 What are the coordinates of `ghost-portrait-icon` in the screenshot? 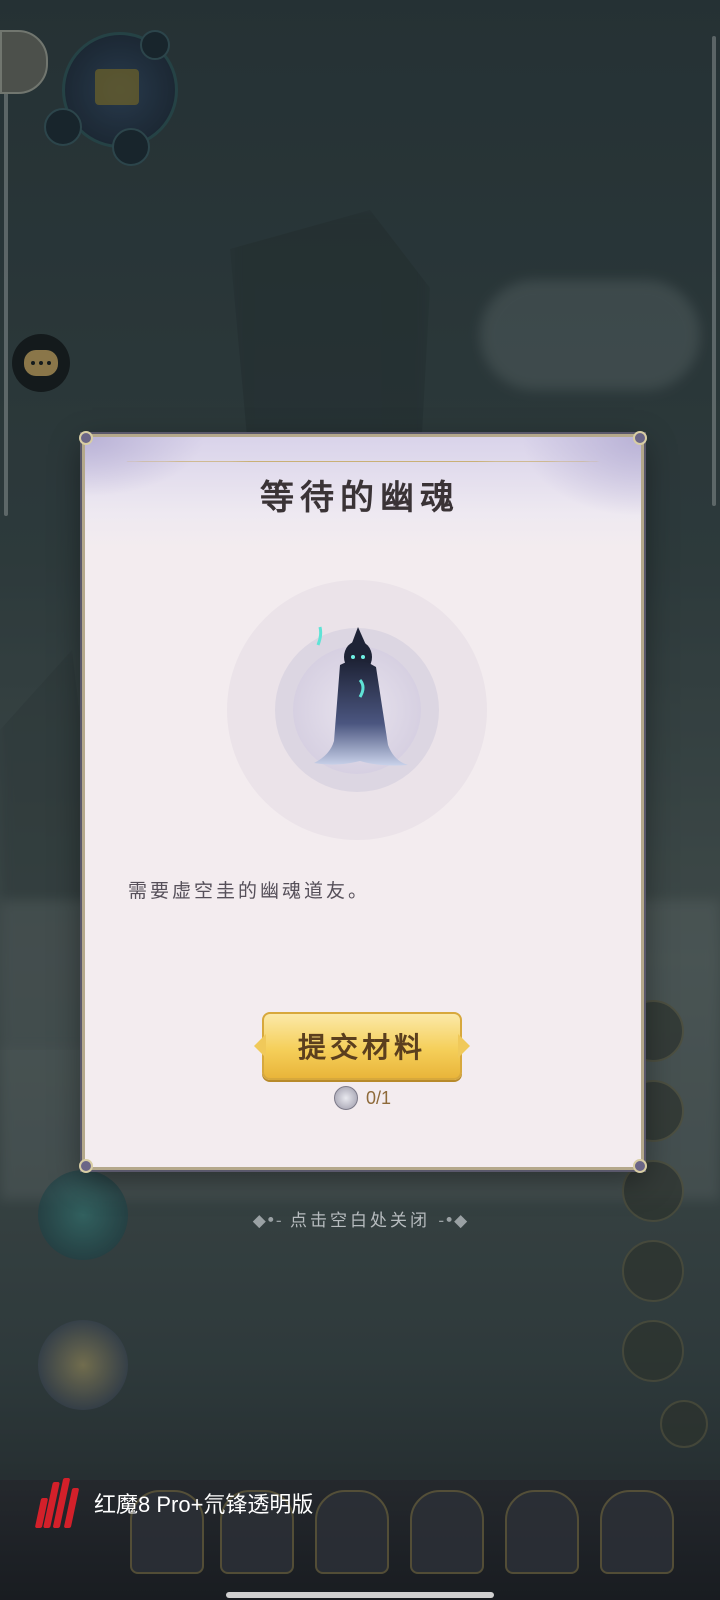 It's located at (361, 696).